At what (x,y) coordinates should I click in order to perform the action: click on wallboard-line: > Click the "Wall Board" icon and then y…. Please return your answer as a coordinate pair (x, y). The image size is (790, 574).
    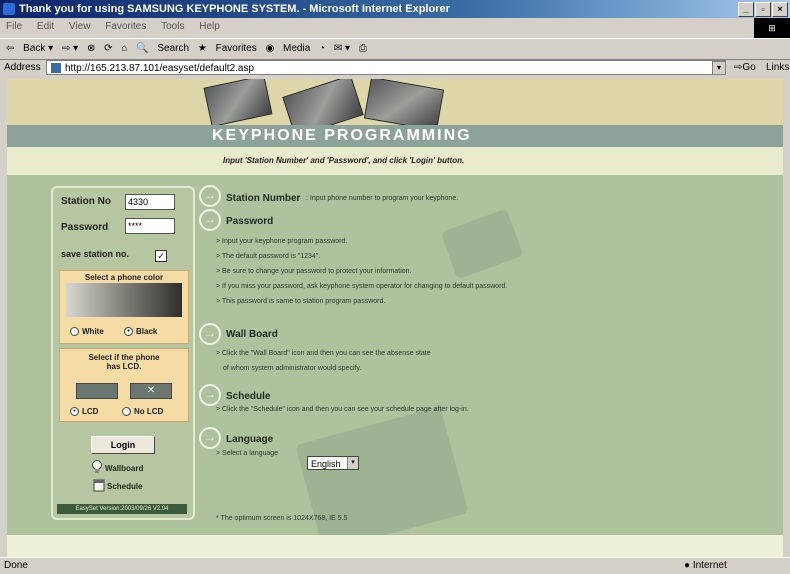
    Looking at the image, I should click on (323, 353).